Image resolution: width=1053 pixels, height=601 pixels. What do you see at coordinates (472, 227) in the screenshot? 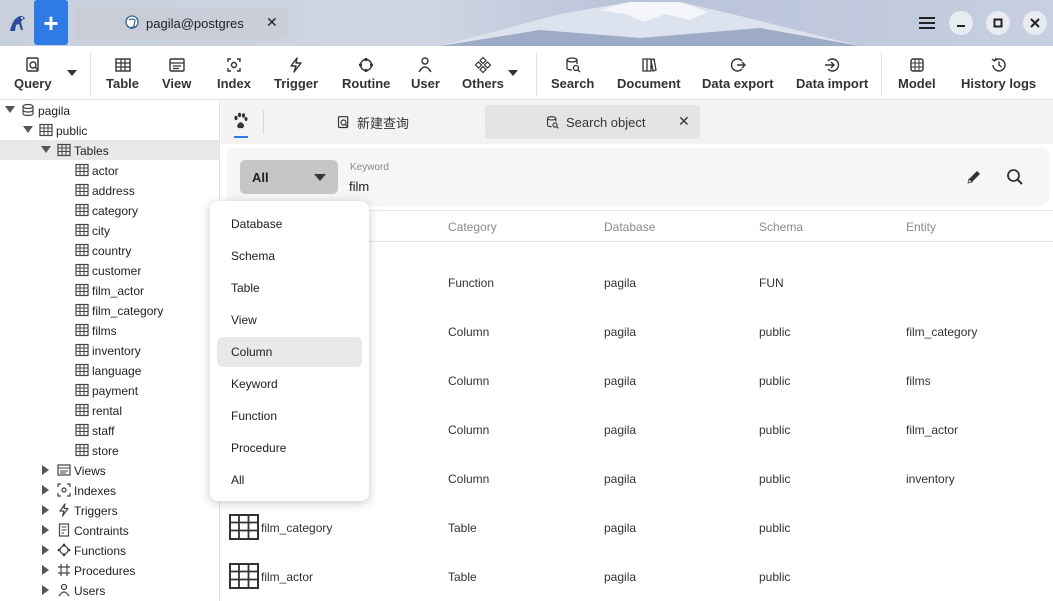
I see `column-header-category: Category` at bounding box center [472, 227].